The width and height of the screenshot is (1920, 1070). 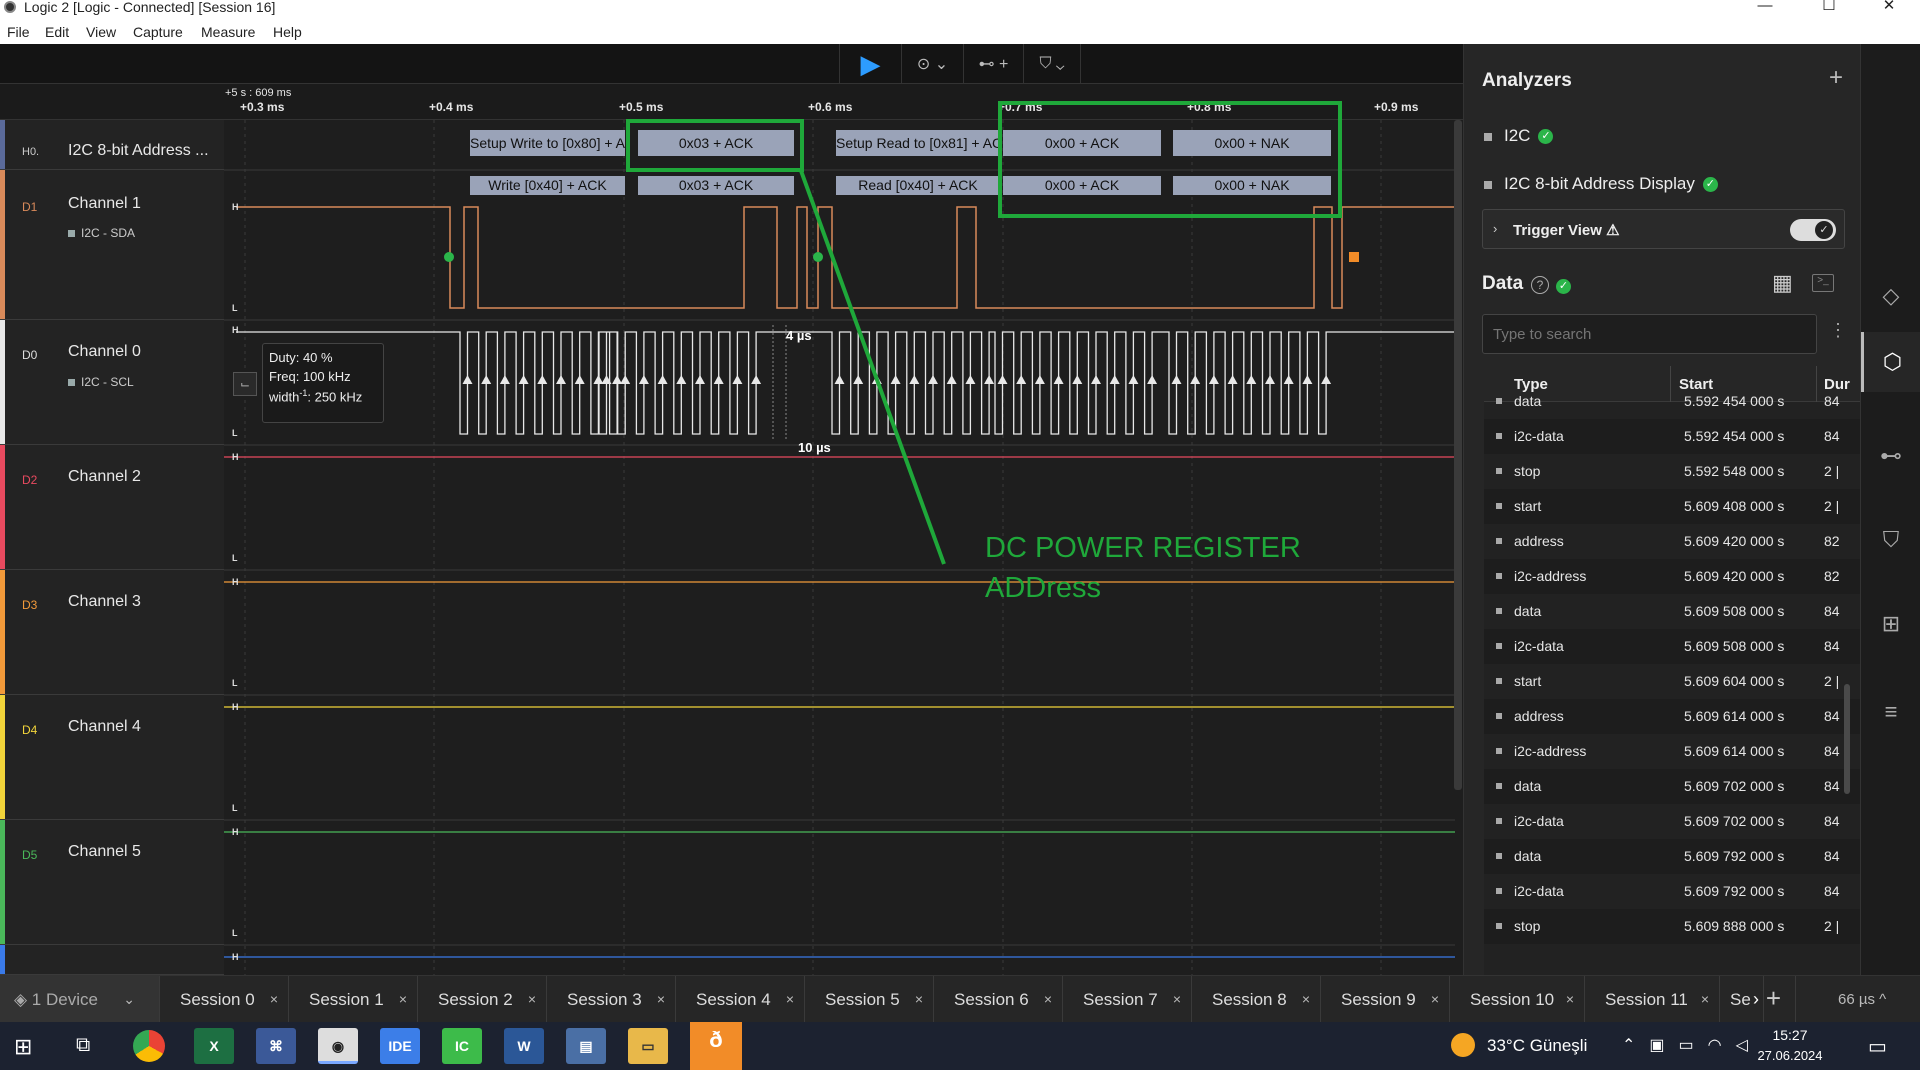 What do you see at coordinates (1890, 712) in the screenshot?
I see `notes-icon: ≡` at bounding box center [1890, 712].